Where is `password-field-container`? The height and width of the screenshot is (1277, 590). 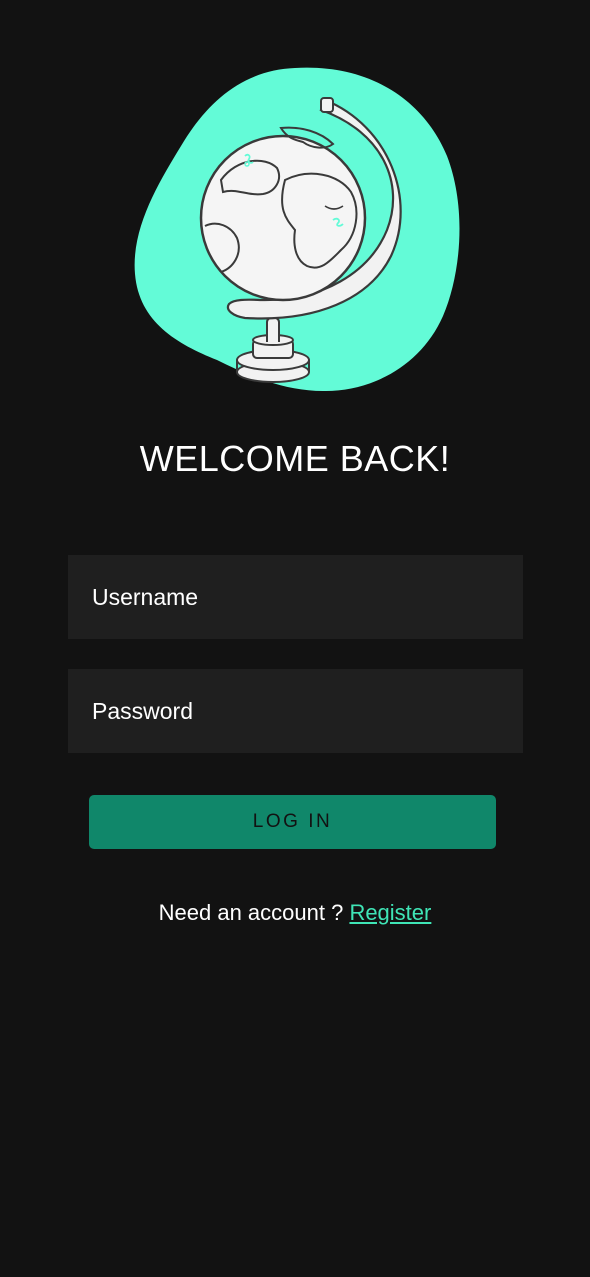
password-field-container is located at coordinates (295, 711).